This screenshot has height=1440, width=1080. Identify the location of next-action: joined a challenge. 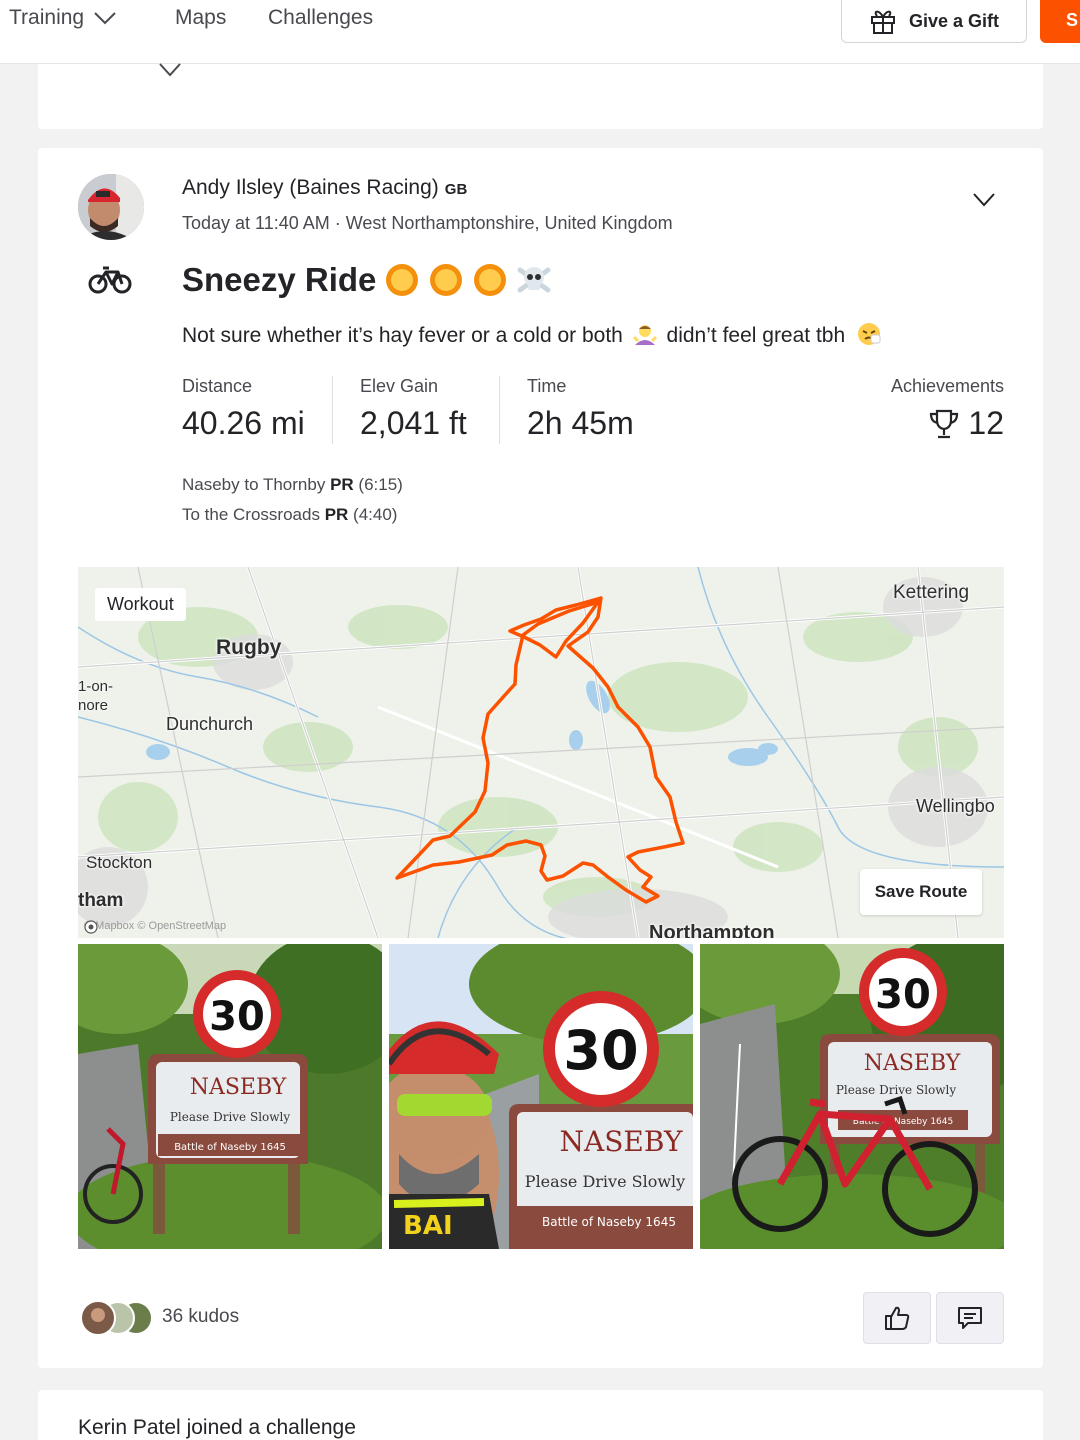
(268, 1427).